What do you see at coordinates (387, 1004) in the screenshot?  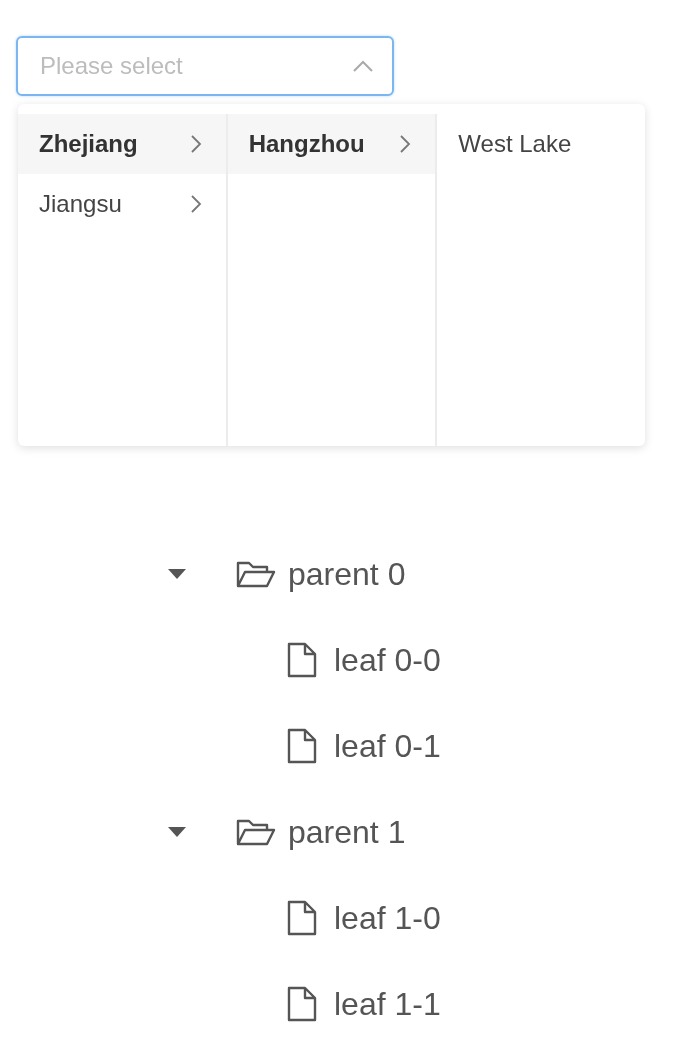 I see `tree-node-label: leaf 1-1` at bounding box center [387, 1004].